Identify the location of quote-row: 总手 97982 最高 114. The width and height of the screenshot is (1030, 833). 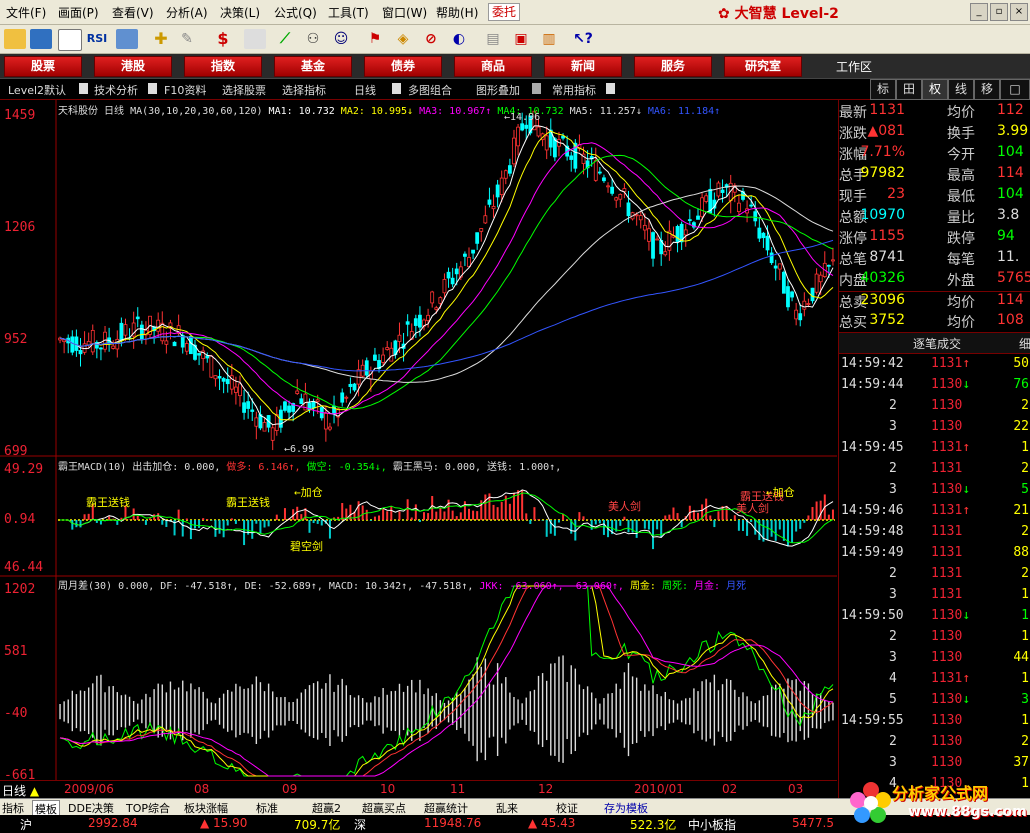
(934, 175).